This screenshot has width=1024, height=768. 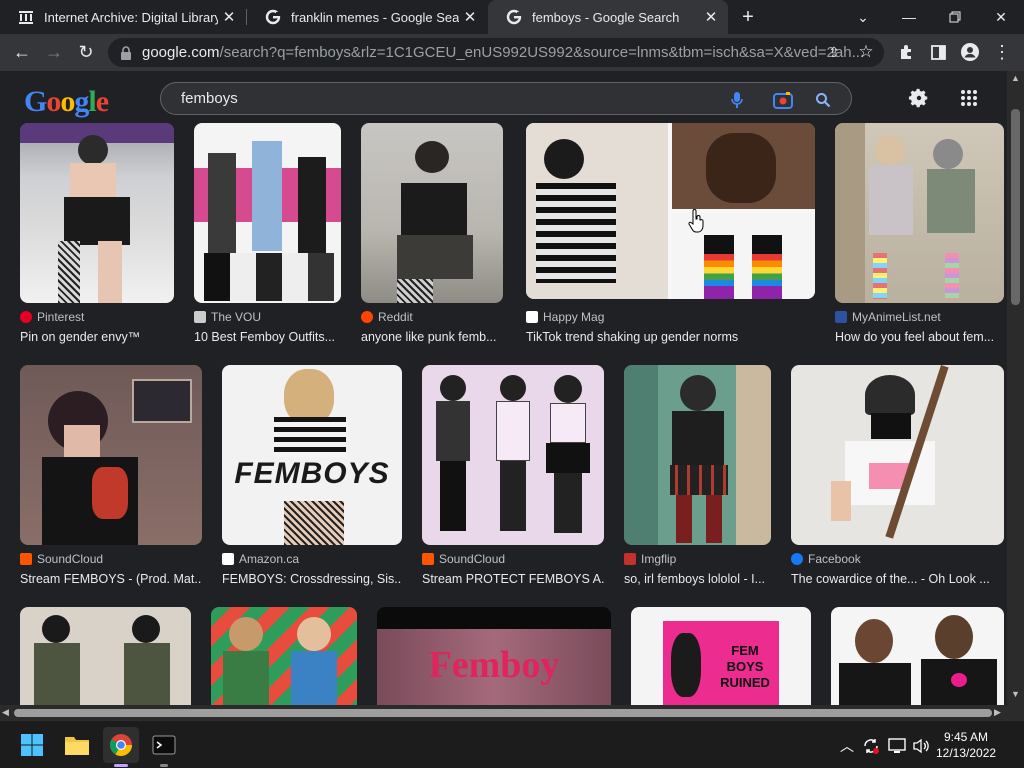 What do you see at coordinates (52, 317) in the screenshot?
I see `result-source: Pinterest` at bounding box center [52, 317].